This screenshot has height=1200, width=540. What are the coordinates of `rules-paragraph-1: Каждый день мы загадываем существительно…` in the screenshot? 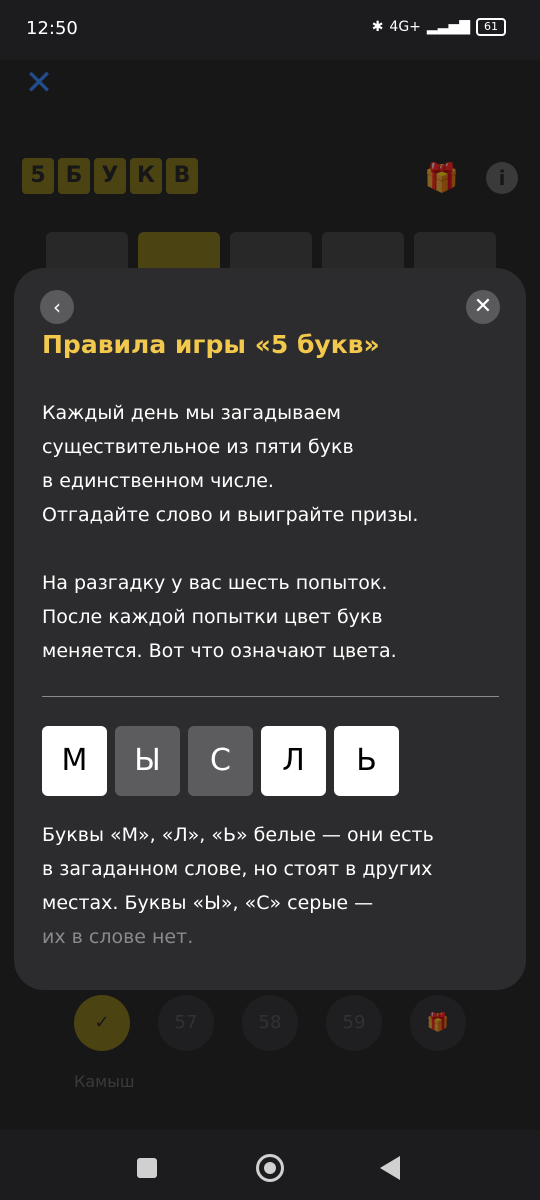 It's located at (277, 464).